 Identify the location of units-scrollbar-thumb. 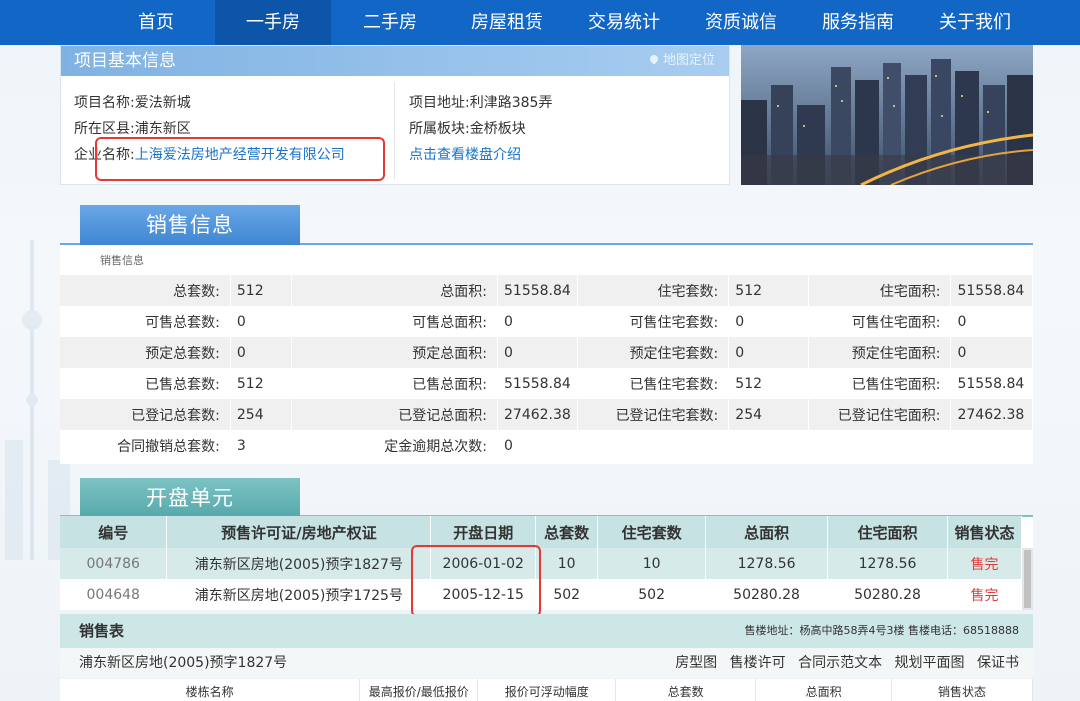
(1027, 579).